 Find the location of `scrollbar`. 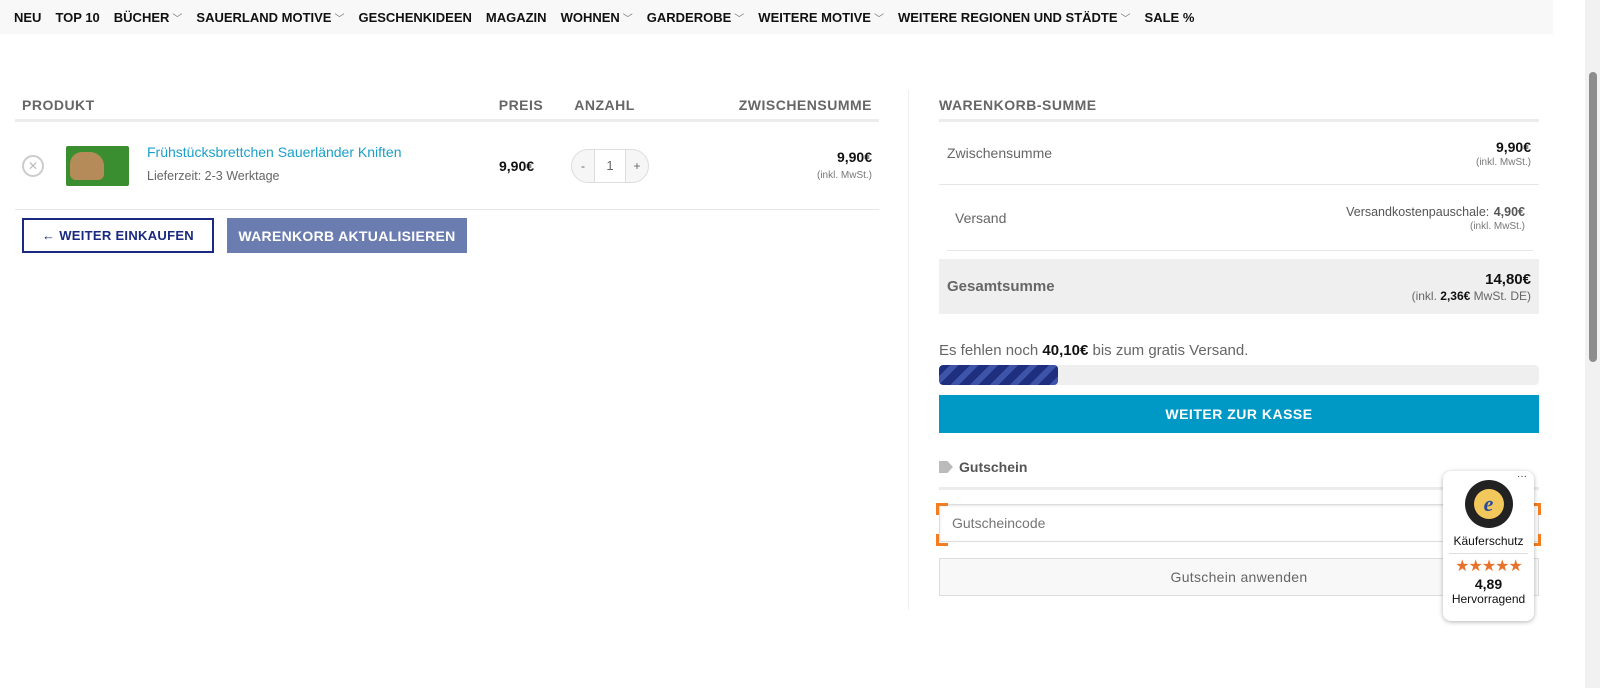

scrollbar is located at coordinates (1592, 344).